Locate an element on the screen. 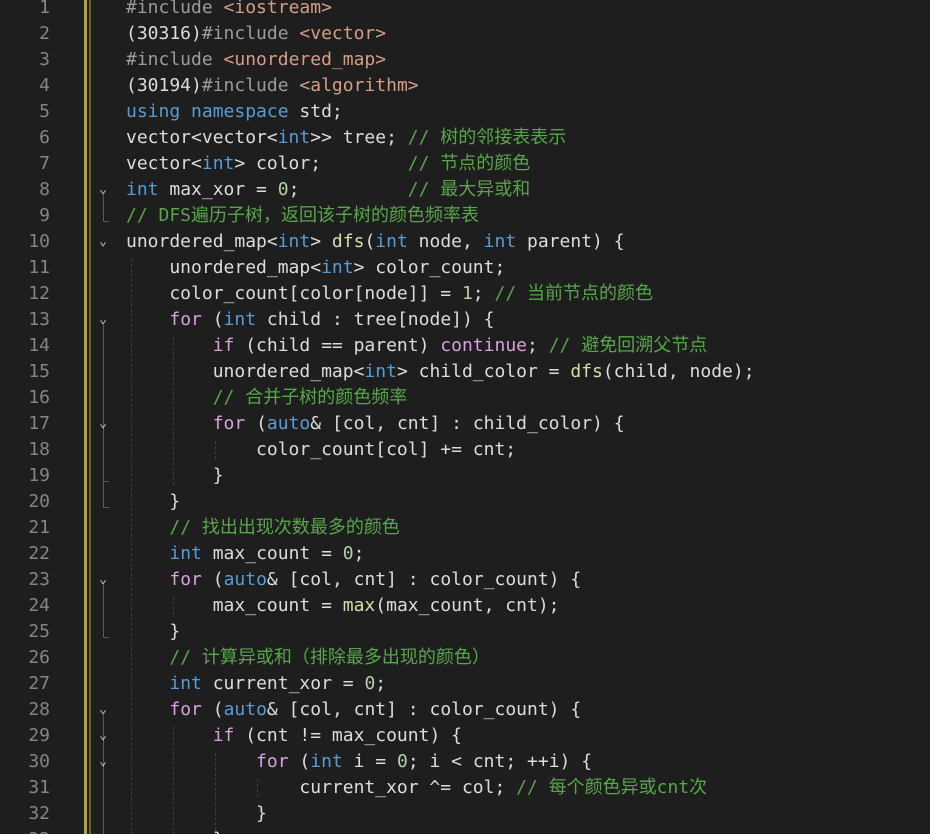 The width and height of the screenshot is (930, 834). code-token: #include is located at coordinates (250, 33).